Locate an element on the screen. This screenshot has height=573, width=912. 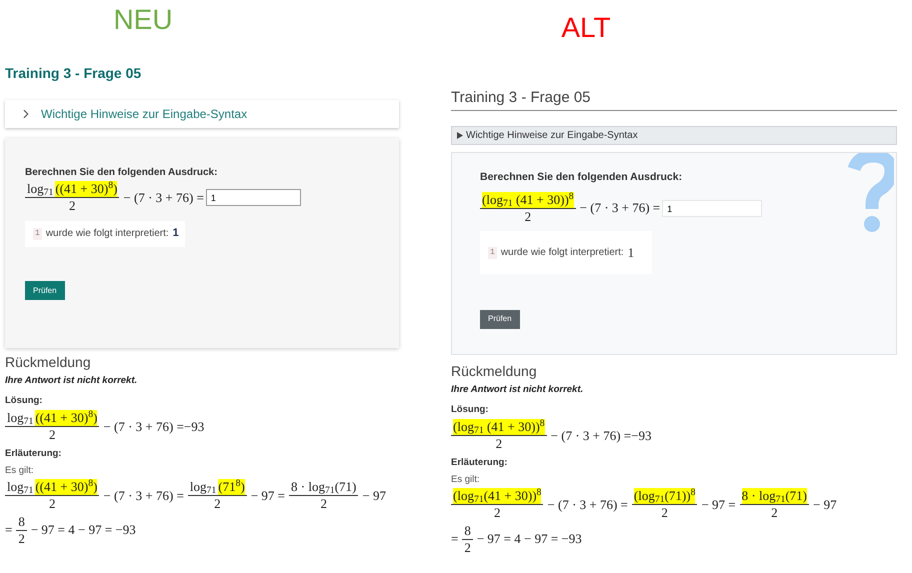
version-label: NEU is located at coordinates (143, 21).